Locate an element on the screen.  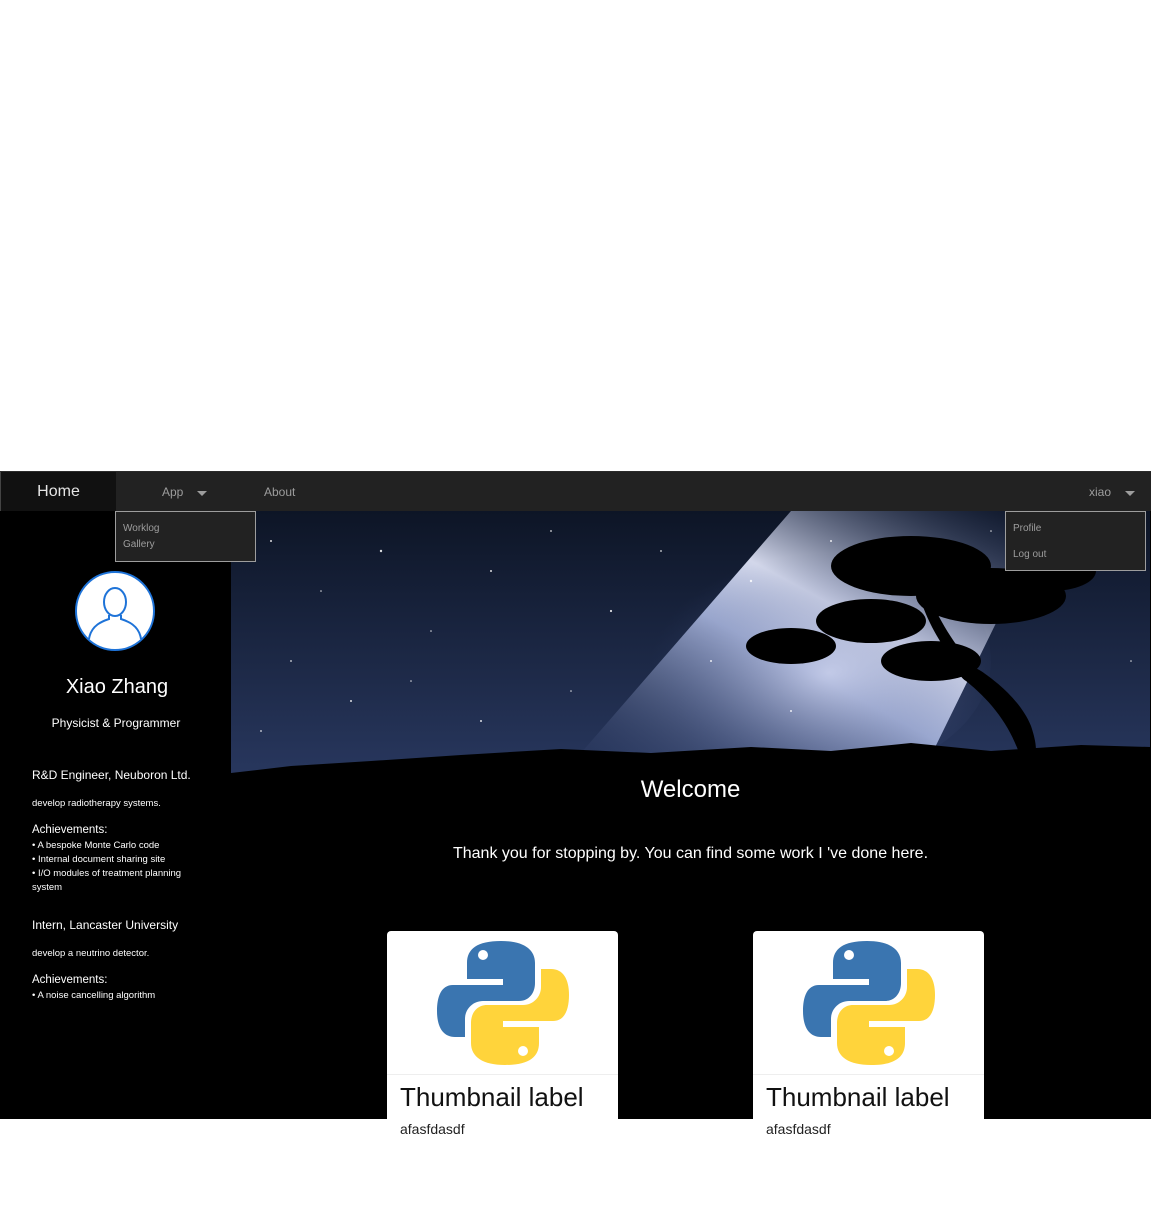
nav-home-link: Home is located at coordinates (58, 492).